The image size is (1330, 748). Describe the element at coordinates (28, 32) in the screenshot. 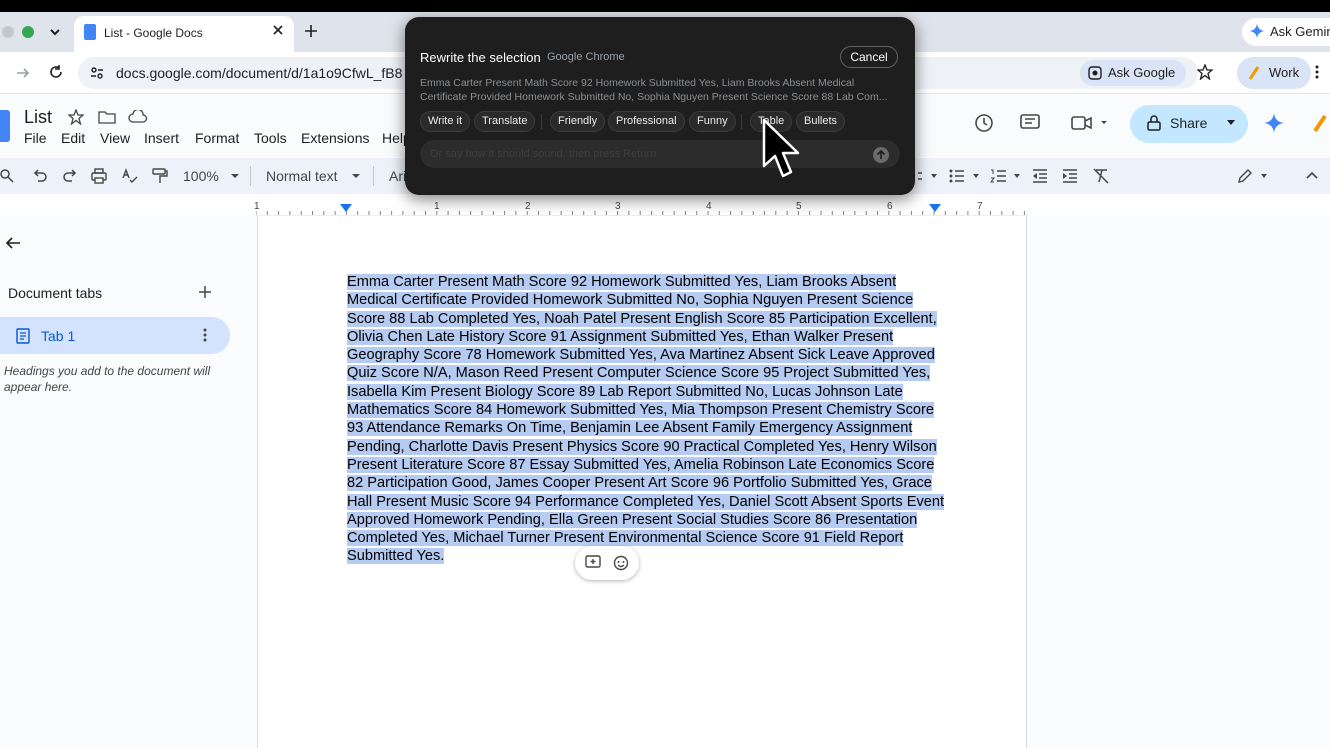

I see `window-zoom-button` at that location.